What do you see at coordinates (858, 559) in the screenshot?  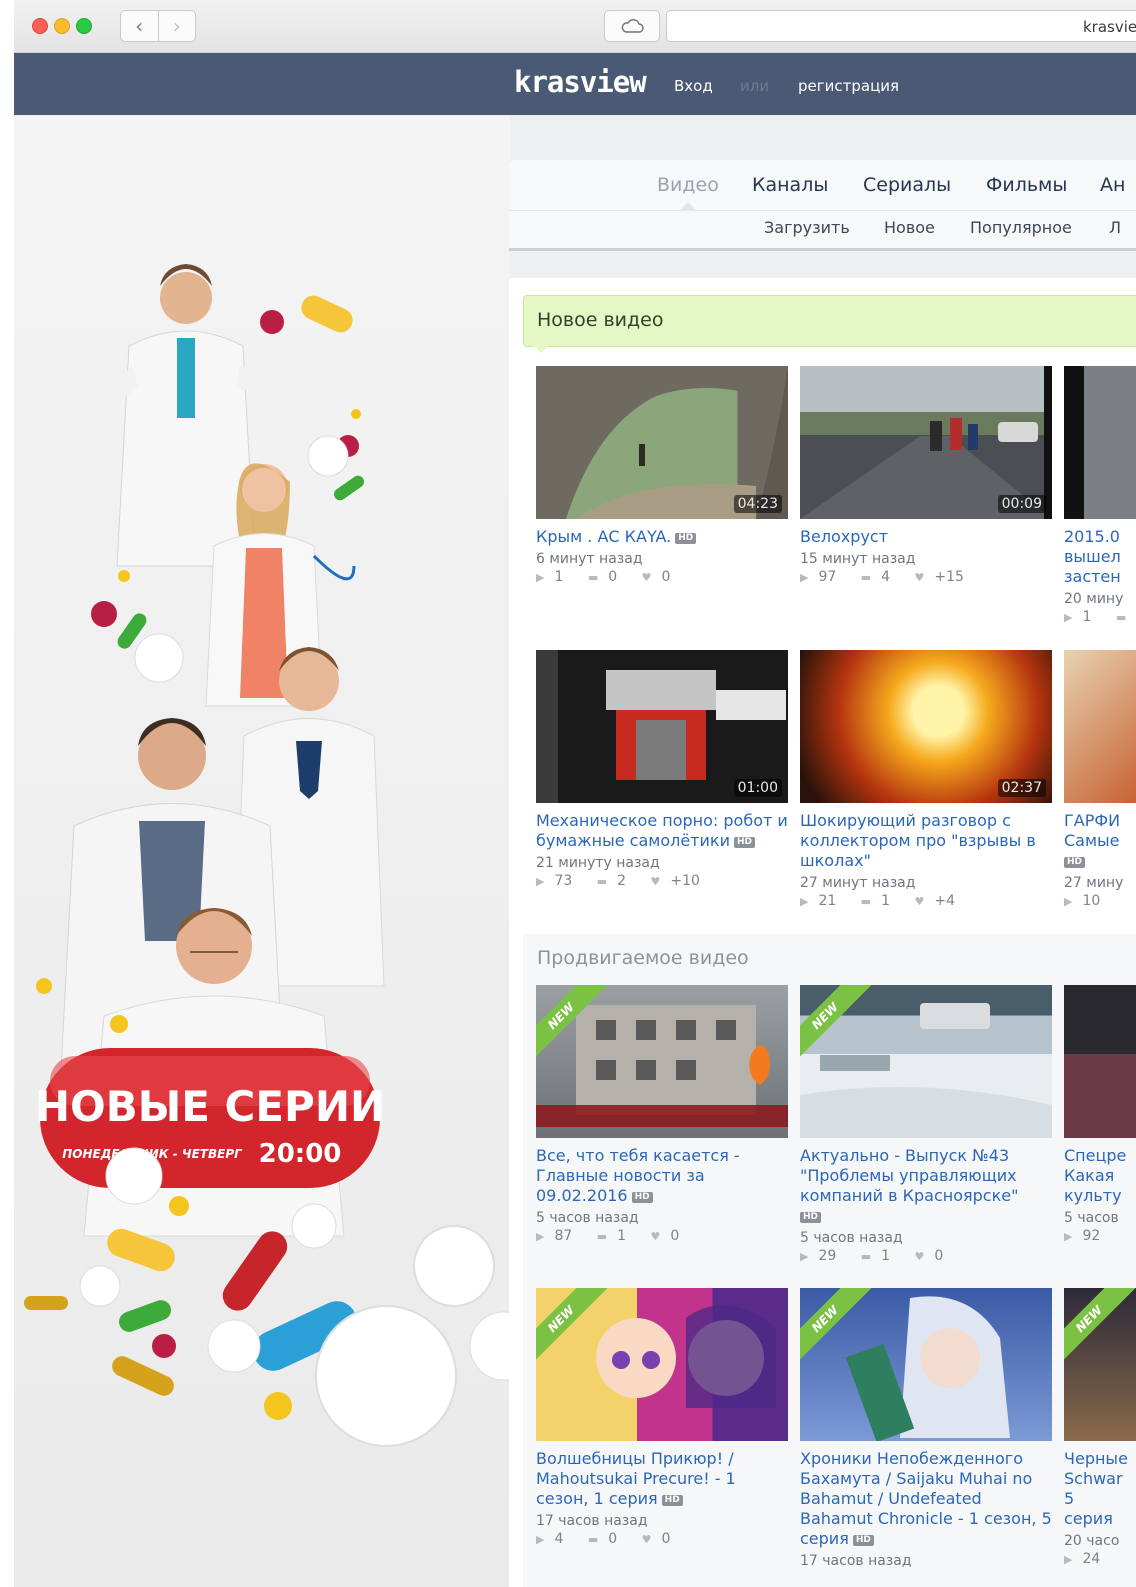 I see `video-time: 15 минут назад` at bounding box center [858, 559].